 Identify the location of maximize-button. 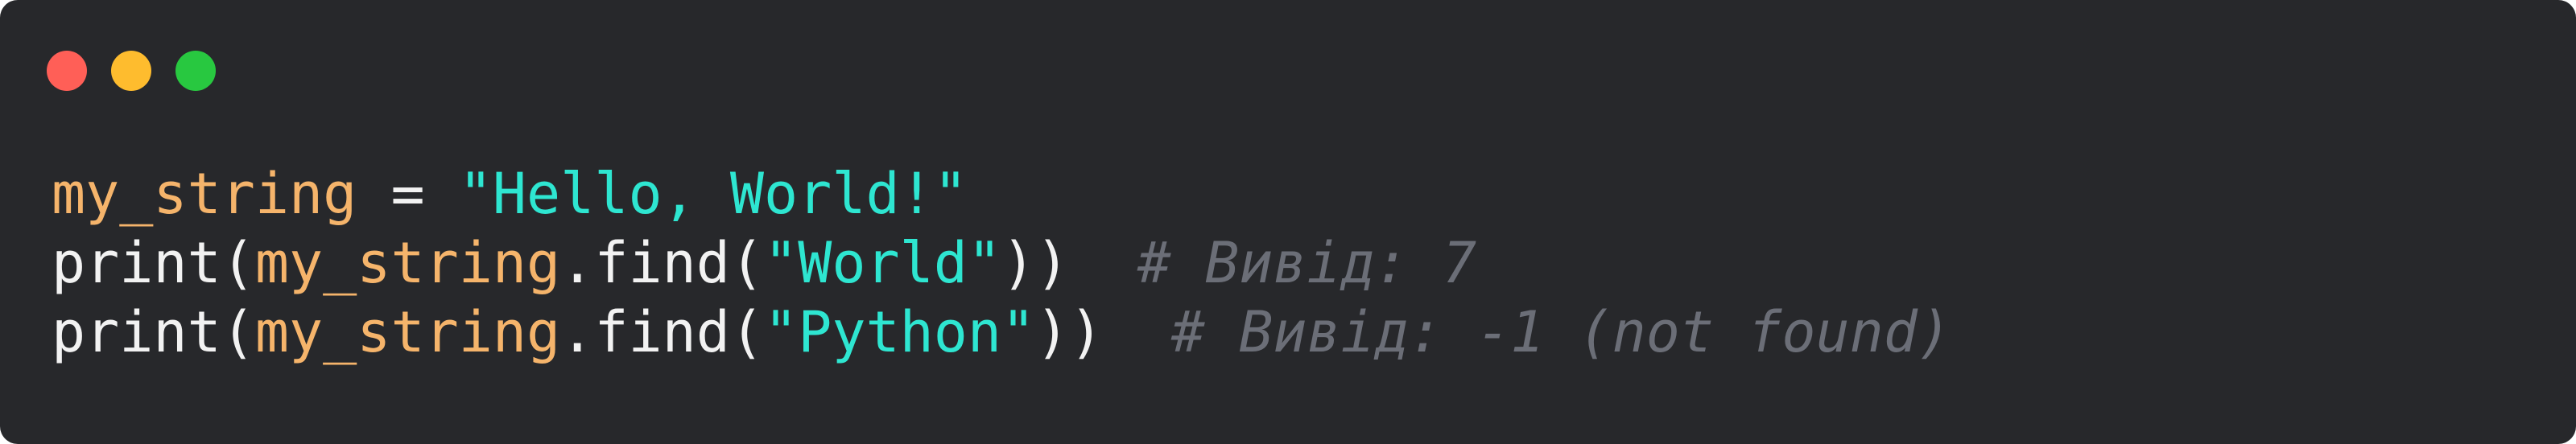
(195, 71).